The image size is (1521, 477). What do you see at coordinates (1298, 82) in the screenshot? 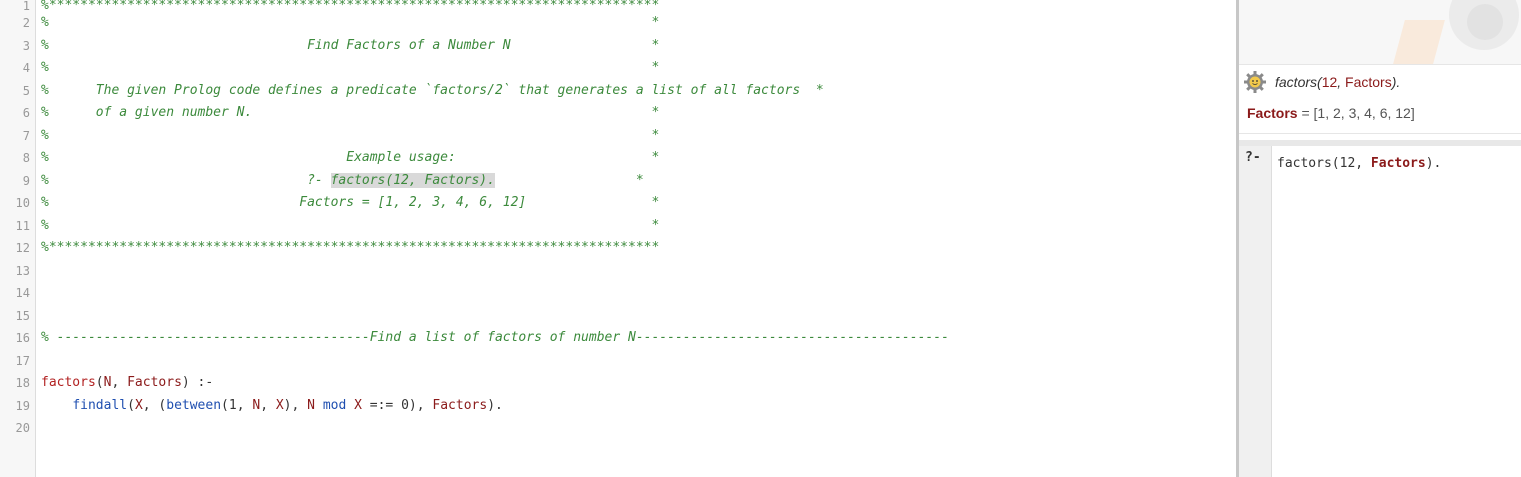
I see `answer-query-fn: factors(` at bounding box center [1298, 82].